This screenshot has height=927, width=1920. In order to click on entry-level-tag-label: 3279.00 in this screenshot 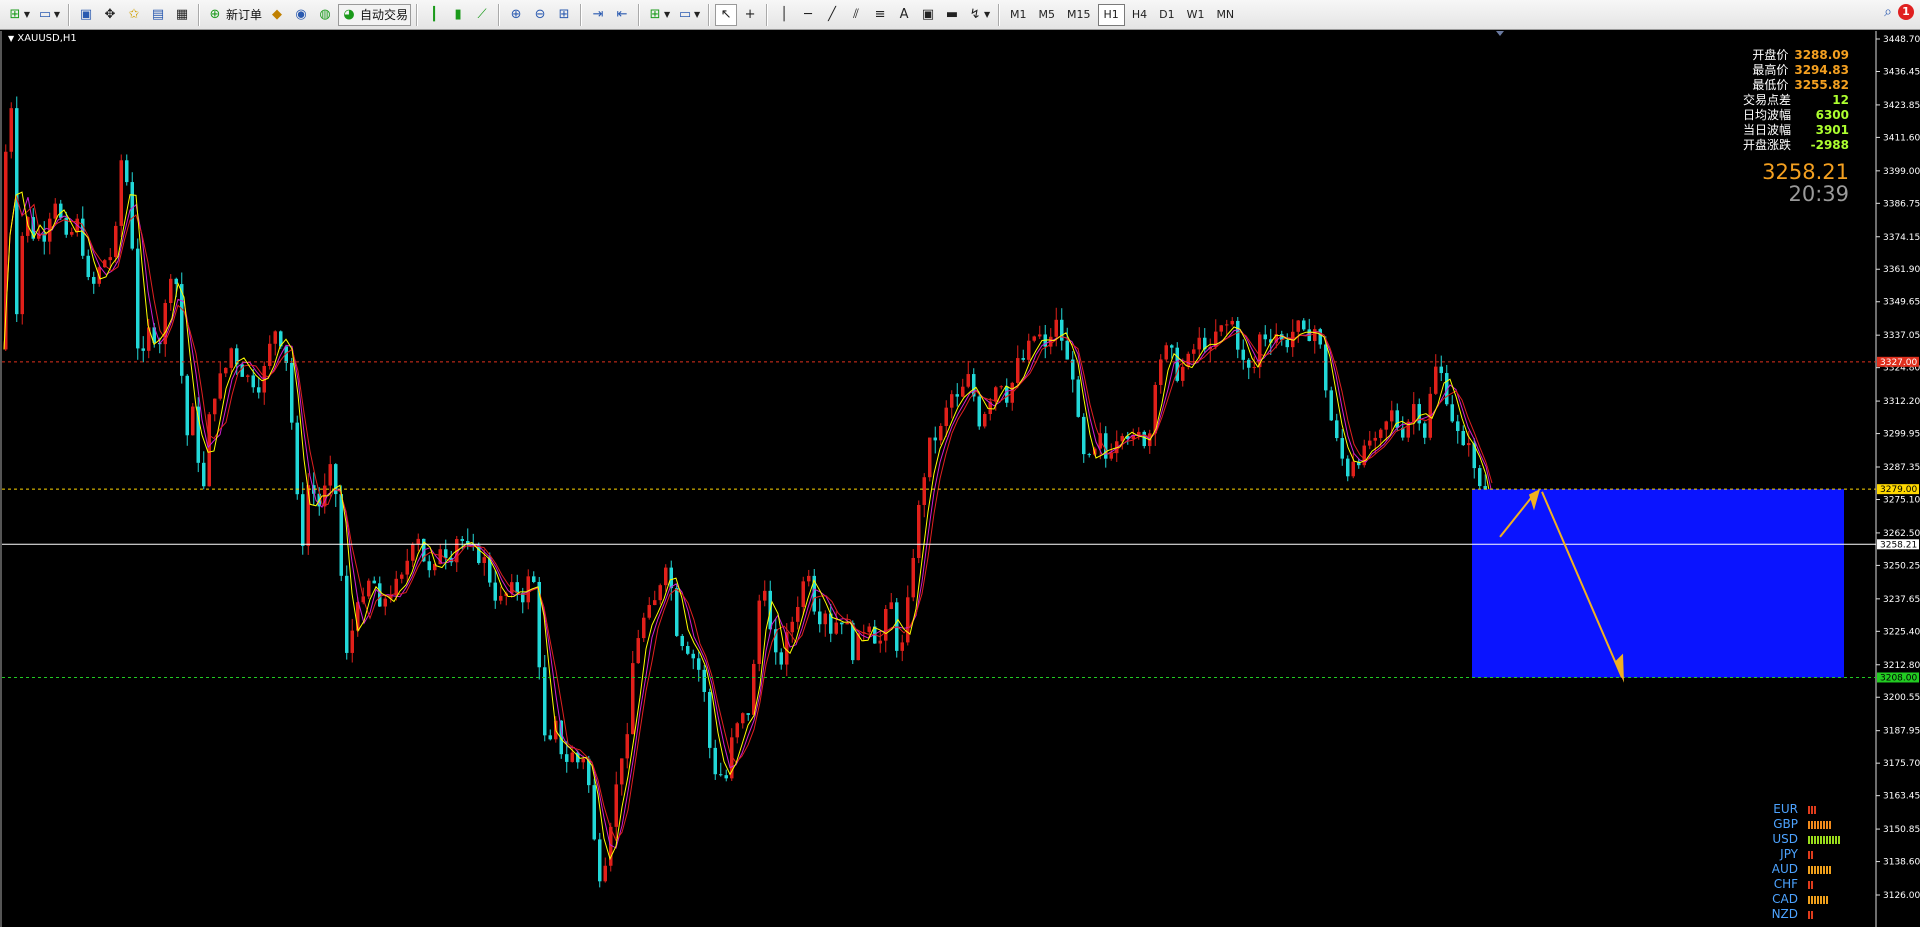, I will do `click(1898, 490)`.